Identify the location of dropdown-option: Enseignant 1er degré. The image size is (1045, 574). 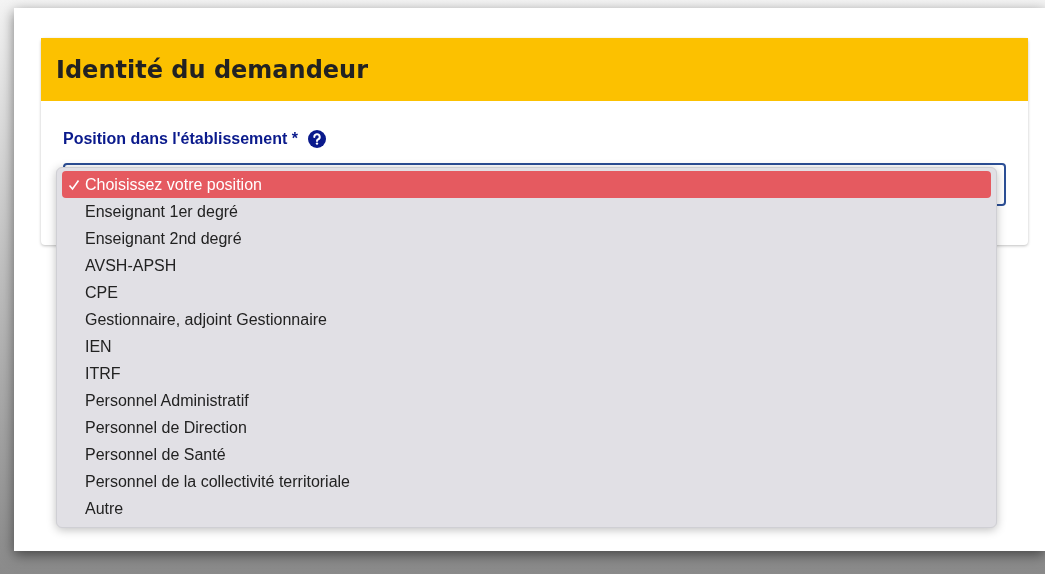
(526, 211).